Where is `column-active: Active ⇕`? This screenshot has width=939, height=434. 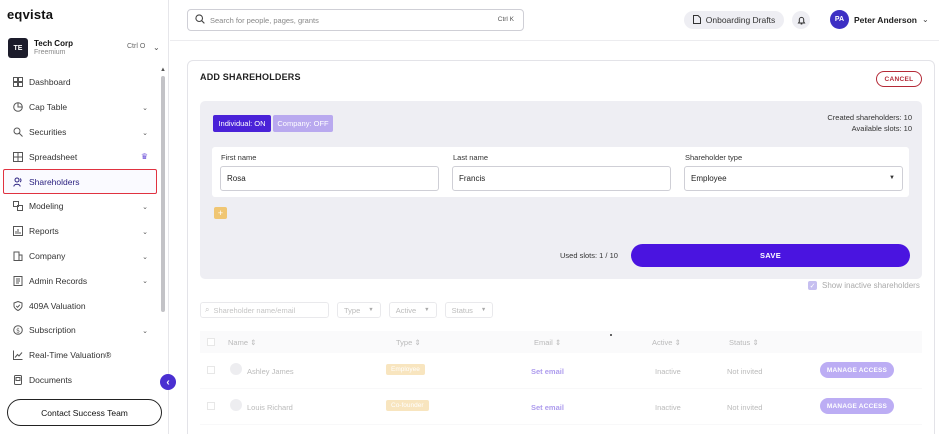 column-active: Active ⇕ is located at coordinates (666, 342).